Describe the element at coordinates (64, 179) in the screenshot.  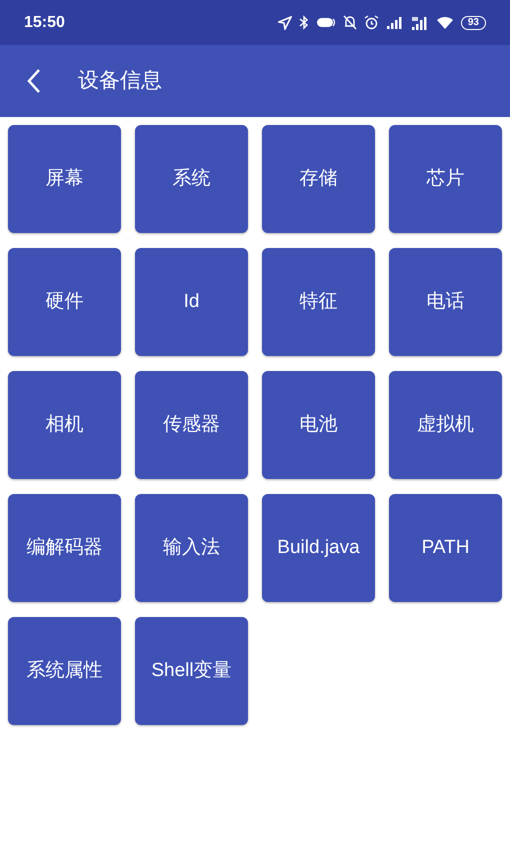
I see `category-tile: 屏幕` at that location.